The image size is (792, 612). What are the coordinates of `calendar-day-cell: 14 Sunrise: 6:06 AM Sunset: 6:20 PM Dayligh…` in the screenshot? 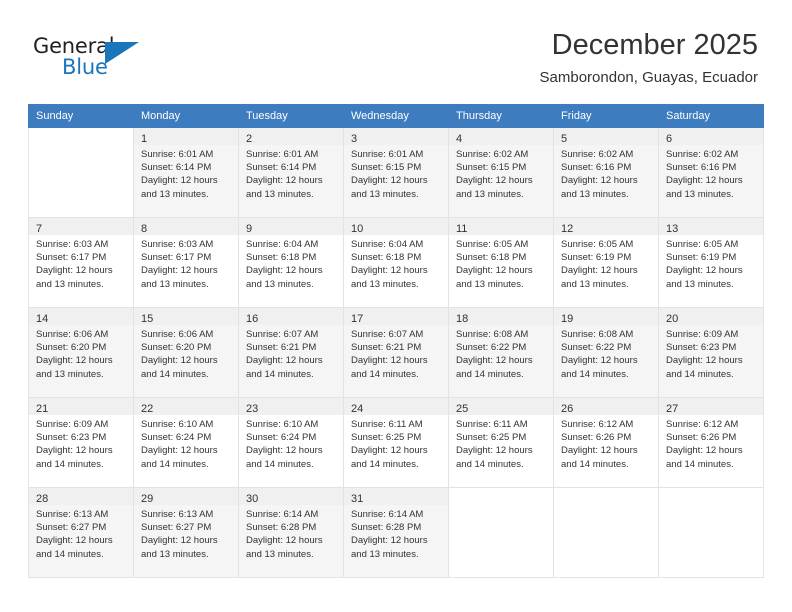 It's located at (81, 352).